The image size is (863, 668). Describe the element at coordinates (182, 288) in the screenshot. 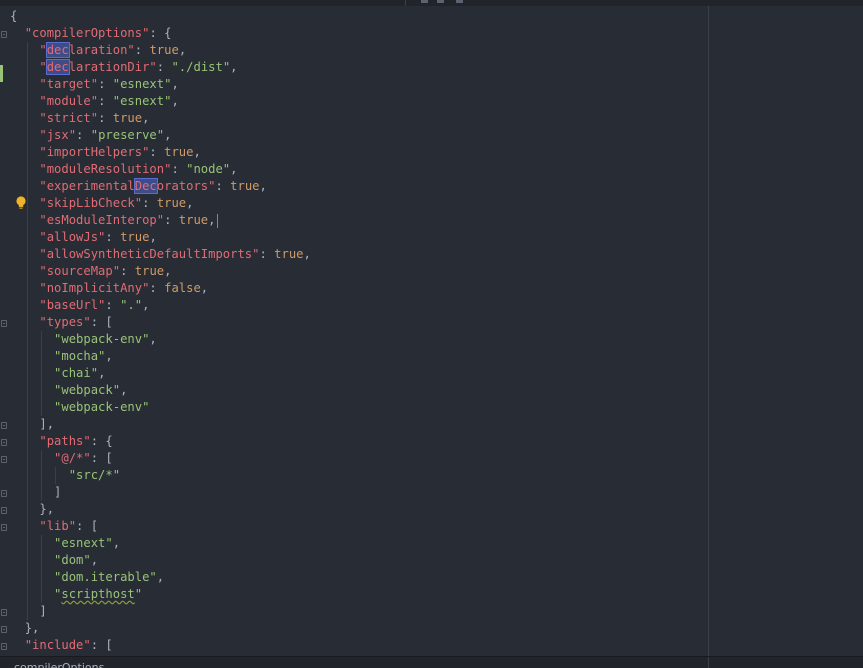

I see `json-boolean: false` at that location.